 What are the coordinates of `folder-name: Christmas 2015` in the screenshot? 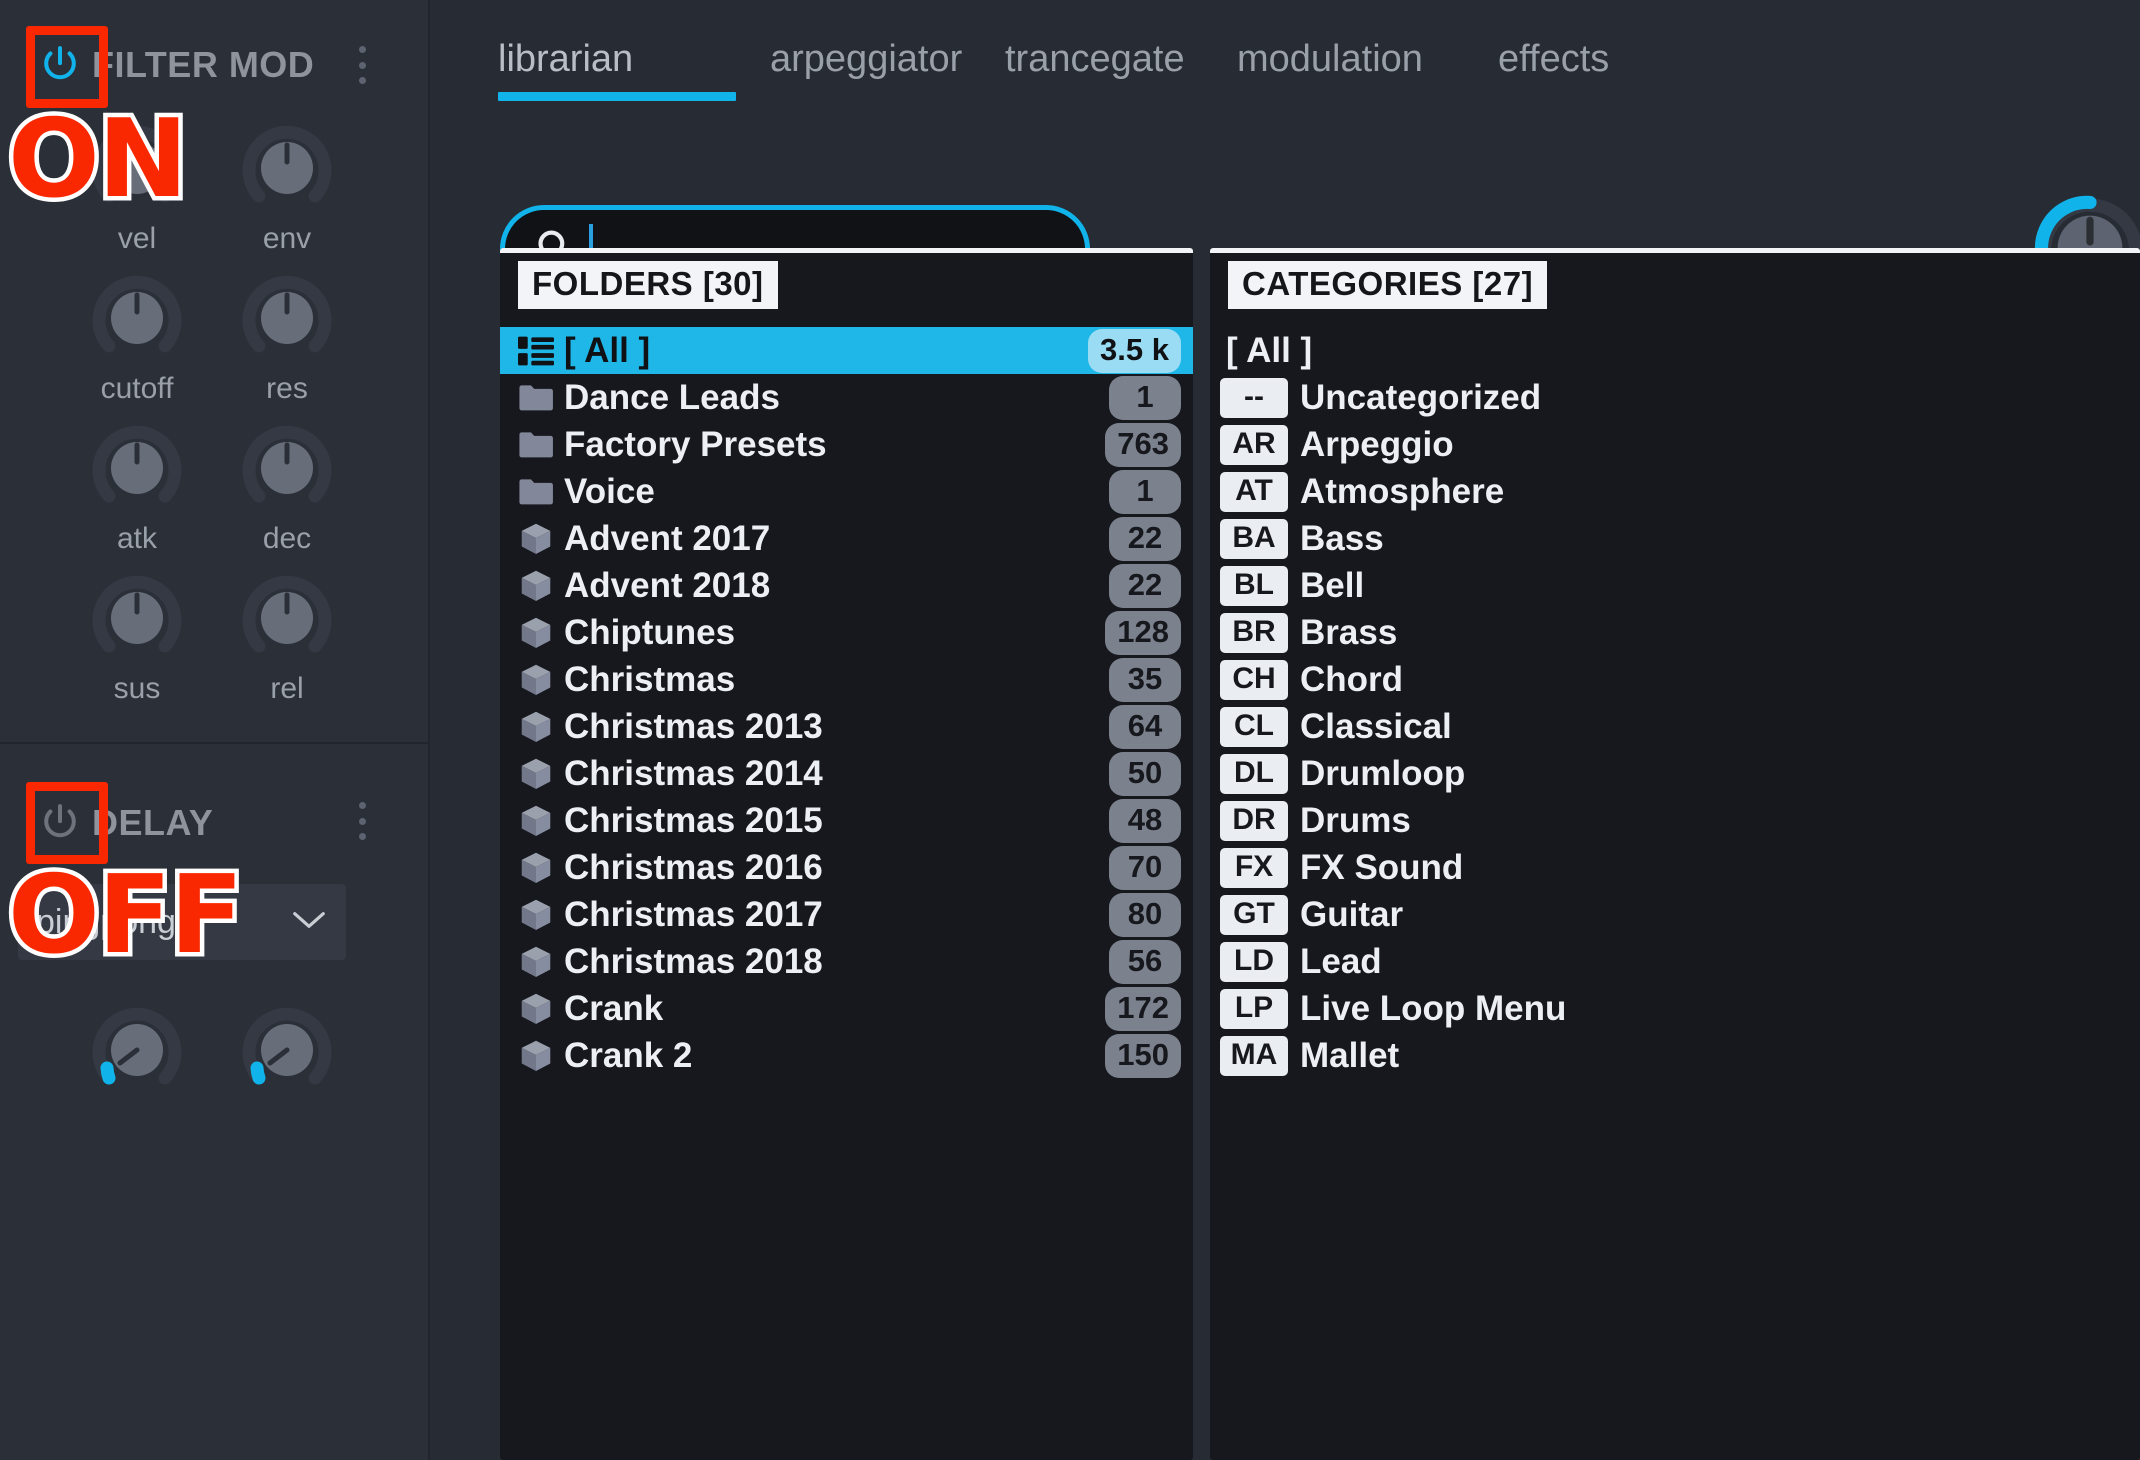 It's located at (693, 820).